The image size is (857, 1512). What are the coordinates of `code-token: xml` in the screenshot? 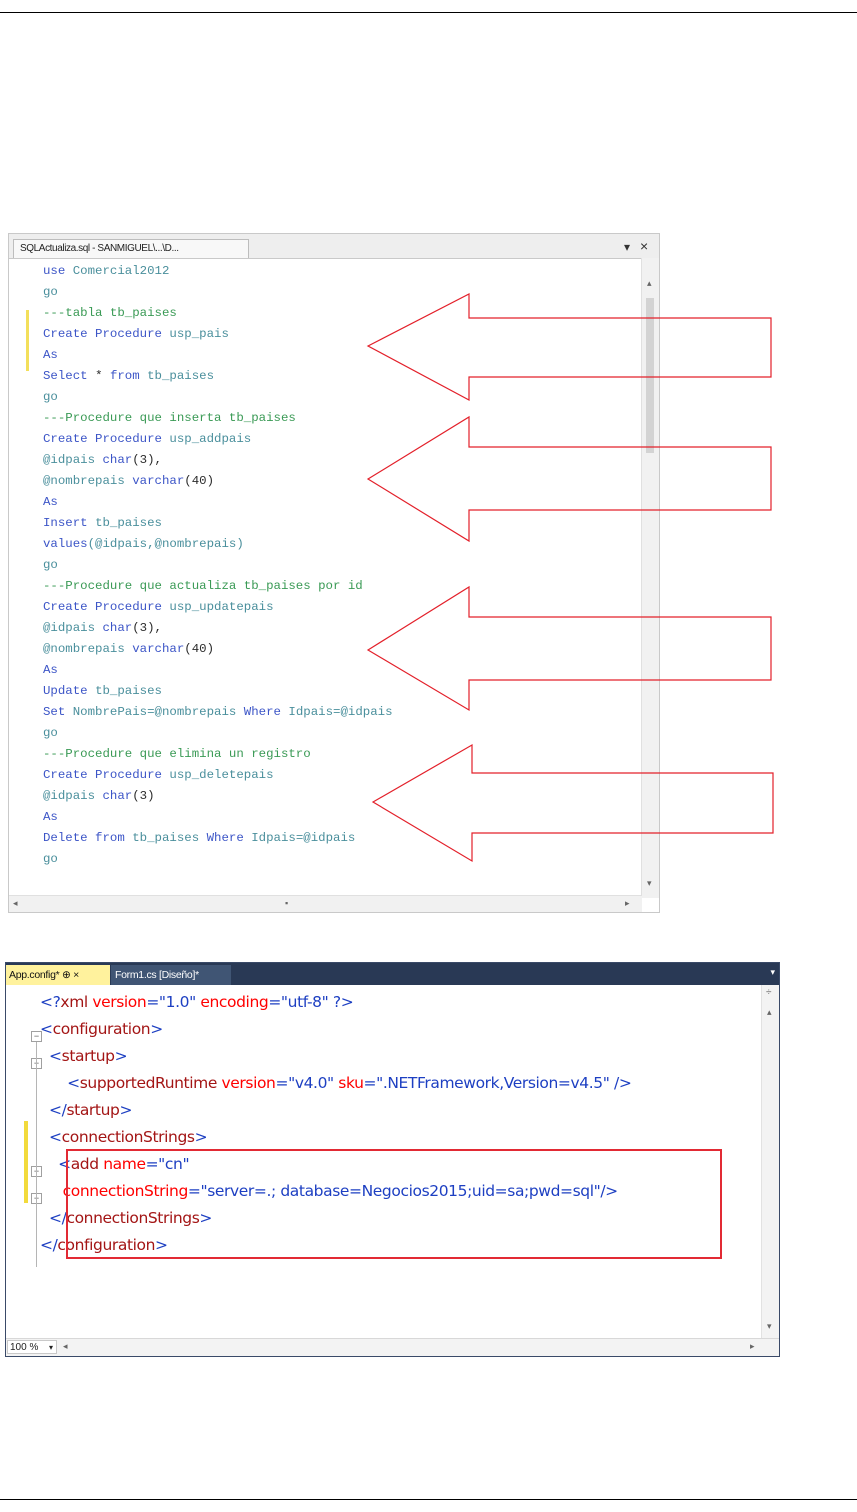 It's located at (76, 1002).